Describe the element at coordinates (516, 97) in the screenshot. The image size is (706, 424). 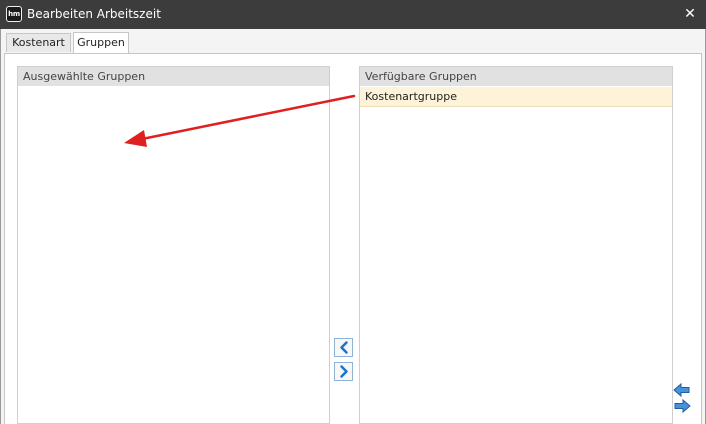
I see `list-item-kostenartgruppe: Kostenartgruppe` at that location.